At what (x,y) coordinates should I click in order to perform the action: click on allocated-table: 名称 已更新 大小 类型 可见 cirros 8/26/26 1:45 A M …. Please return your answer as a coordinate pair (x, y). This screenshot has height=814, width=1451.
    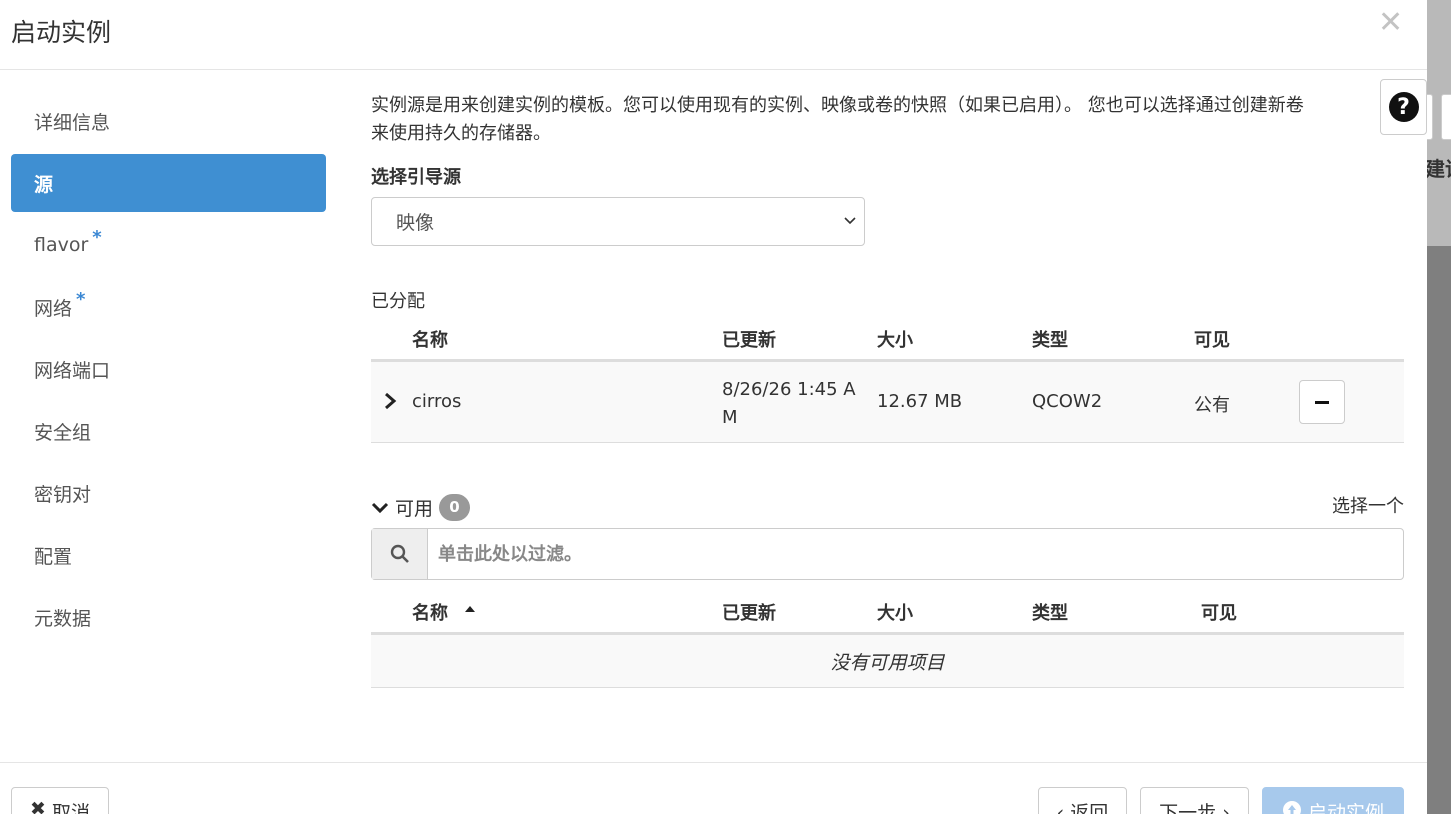
    Looking at the image, I should click on (887, 379).